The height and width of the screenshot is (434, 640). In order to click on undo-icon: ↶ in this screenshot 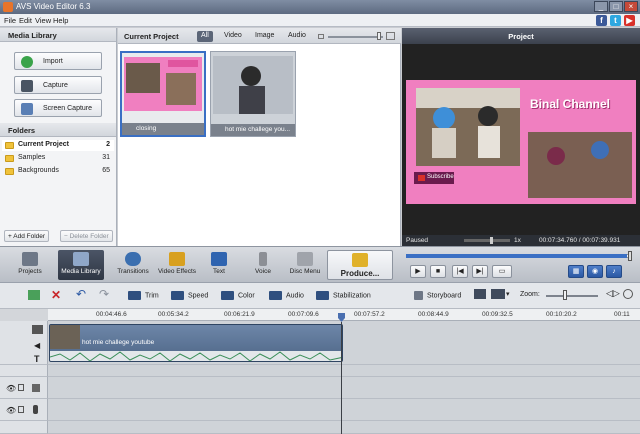, I will do `click(81, 294)`.